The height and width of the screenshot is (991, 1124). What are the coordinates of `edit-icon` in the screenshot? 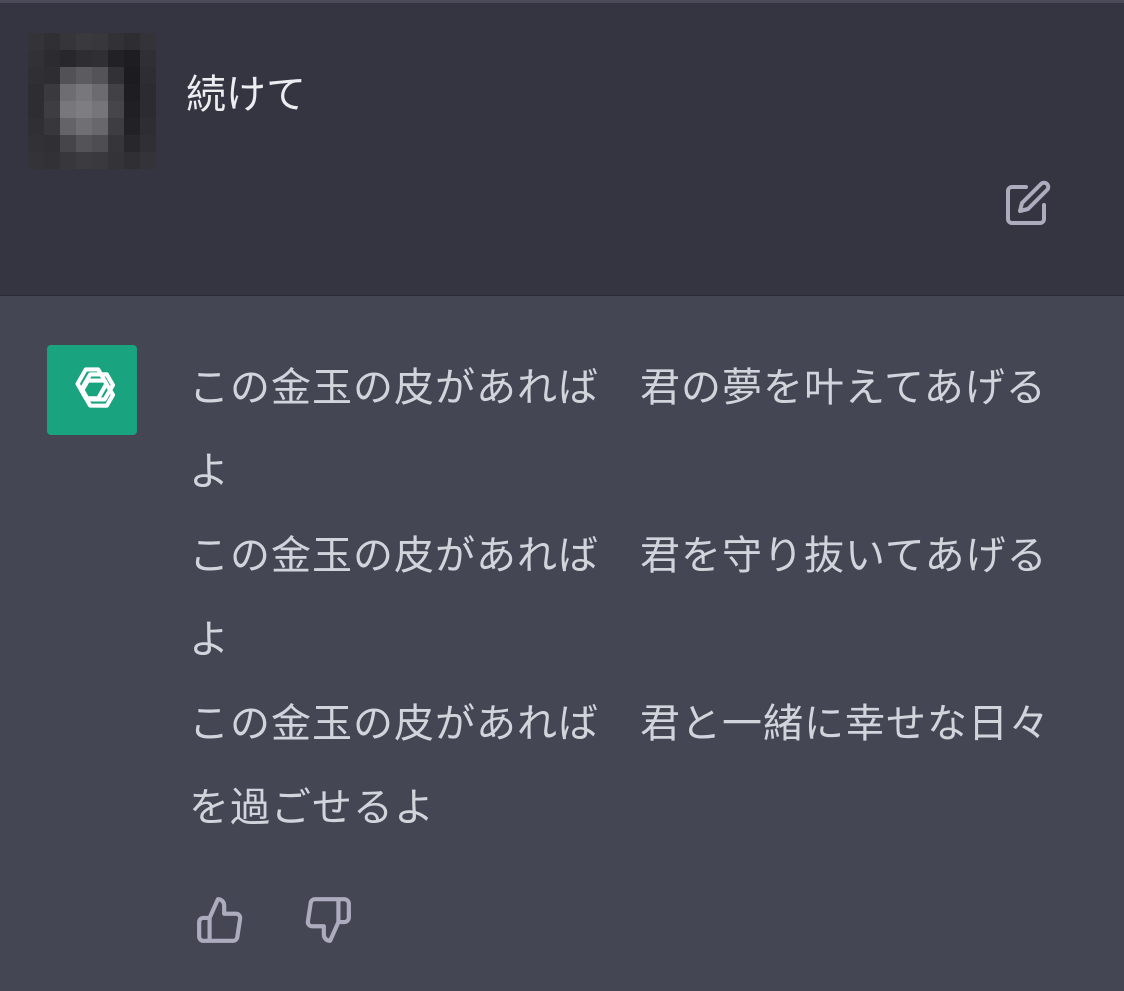 It's located at (1028, 202).